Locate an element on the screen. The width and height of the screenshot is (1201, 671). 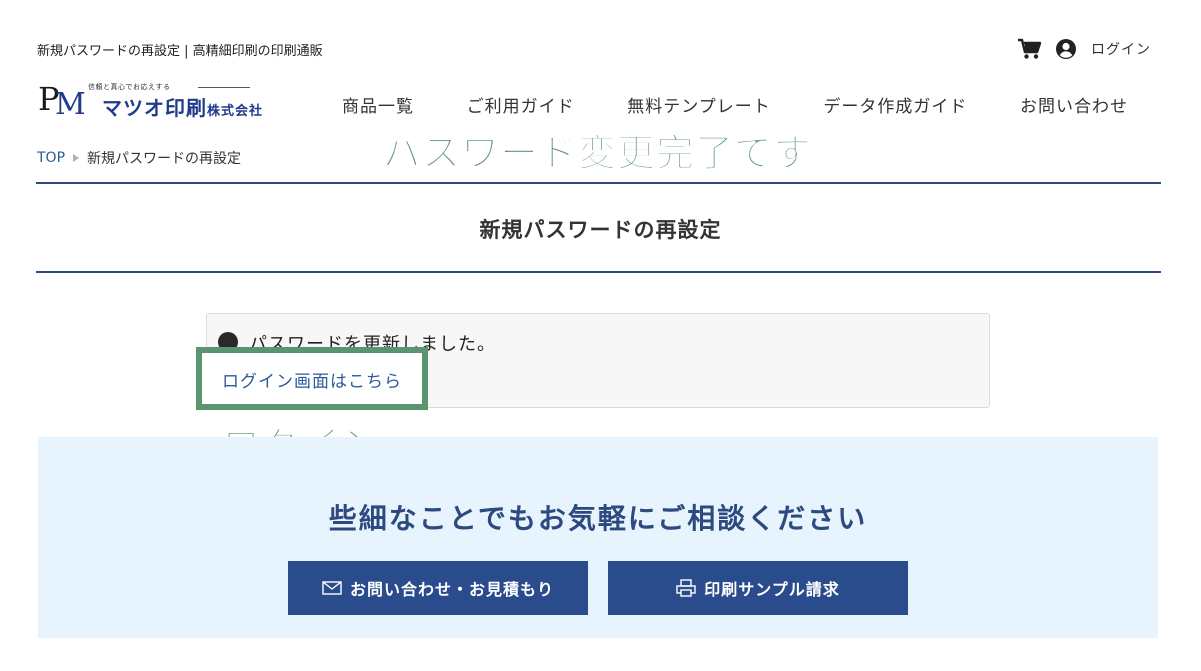
annotation-title: パスワード変更完了です is located at coordinates (597, 153).